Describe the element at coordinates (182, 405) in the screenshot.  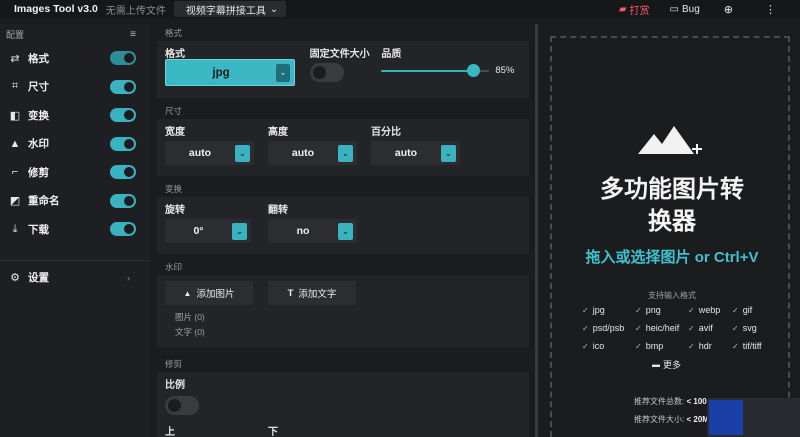
I see `ratio-toggle` at that location.